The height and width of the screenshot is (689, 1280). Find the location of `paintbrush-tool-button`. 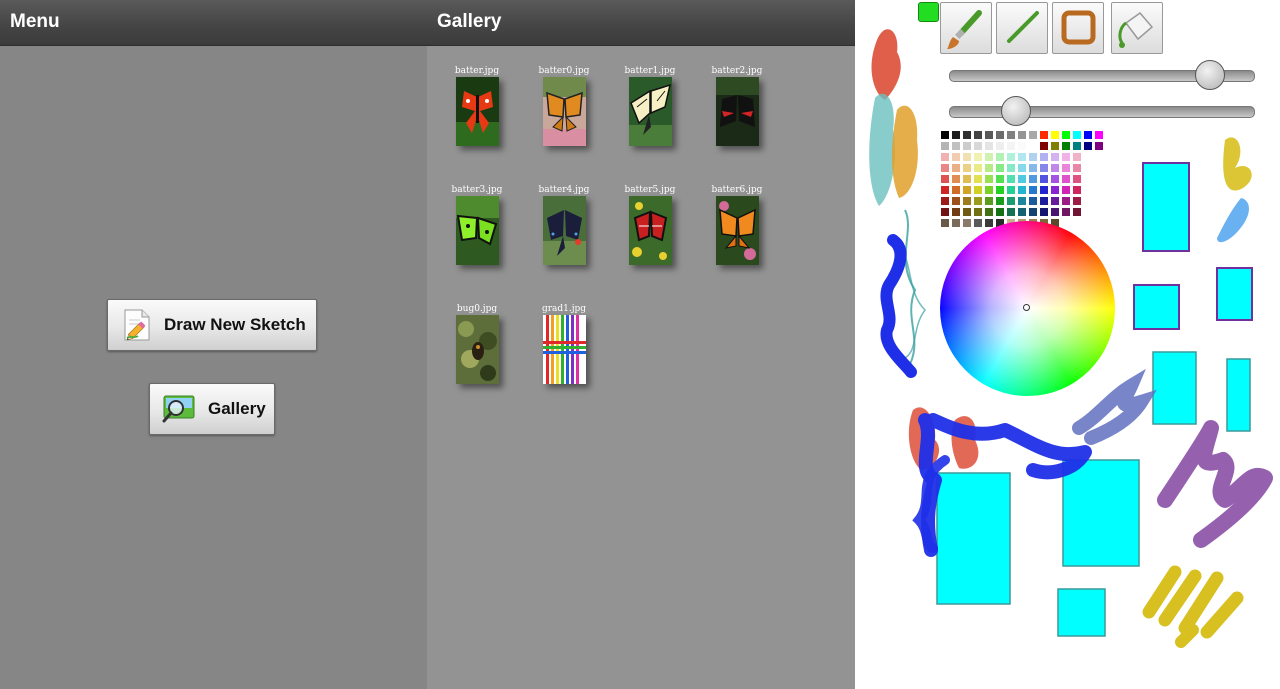

paintbrush-tool-button is located at coordinates (966, 28).